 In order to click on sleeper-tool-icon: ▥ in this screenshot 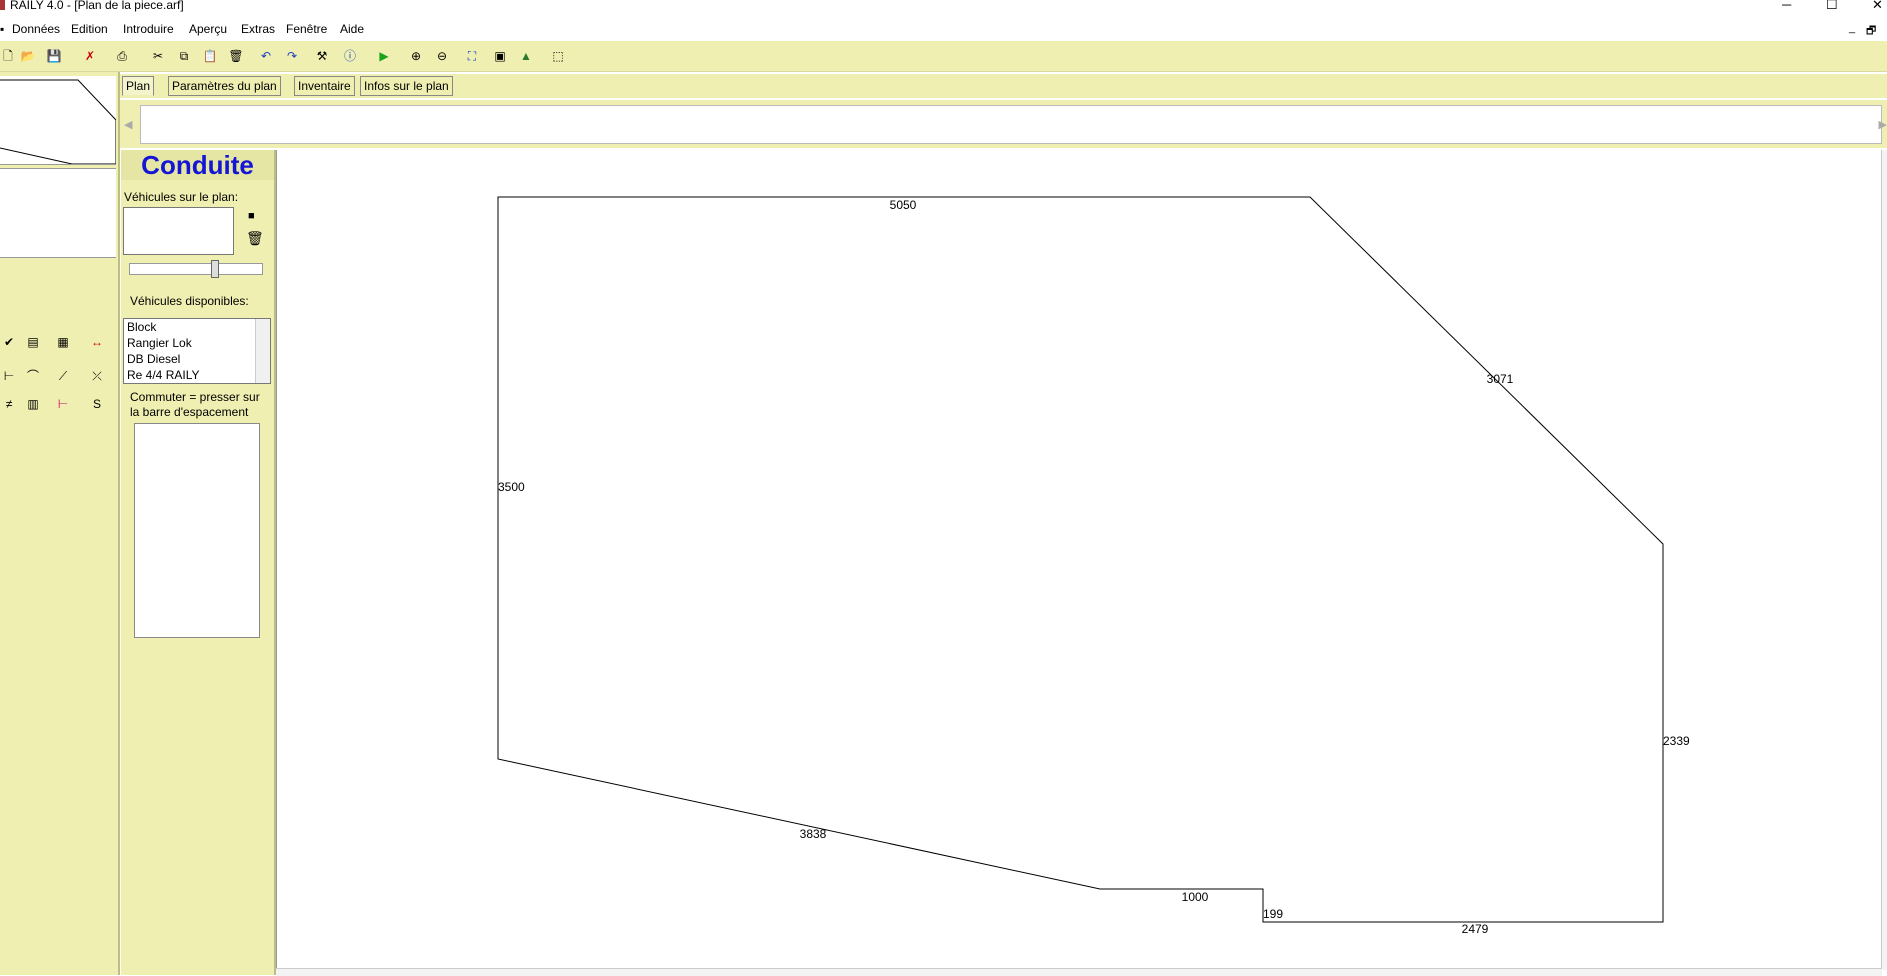, I will do `click(33, 404)`.